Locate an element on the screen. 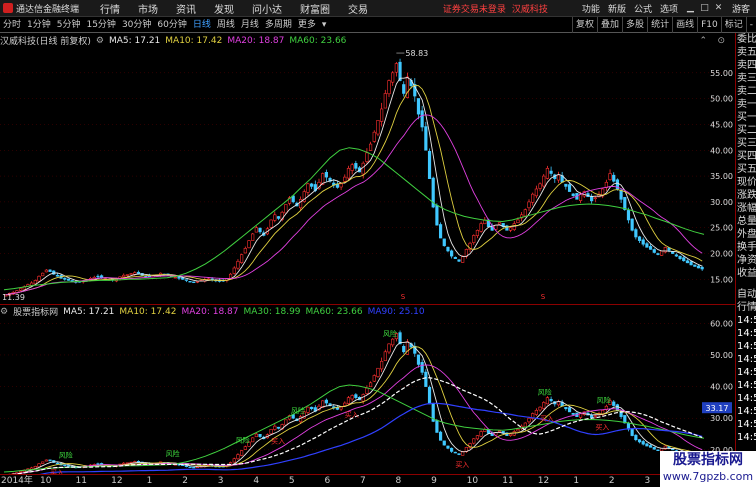 The width and height of the screenshot is (756, 487). x-axis-label: 11 is located at coordinates (508, 481).